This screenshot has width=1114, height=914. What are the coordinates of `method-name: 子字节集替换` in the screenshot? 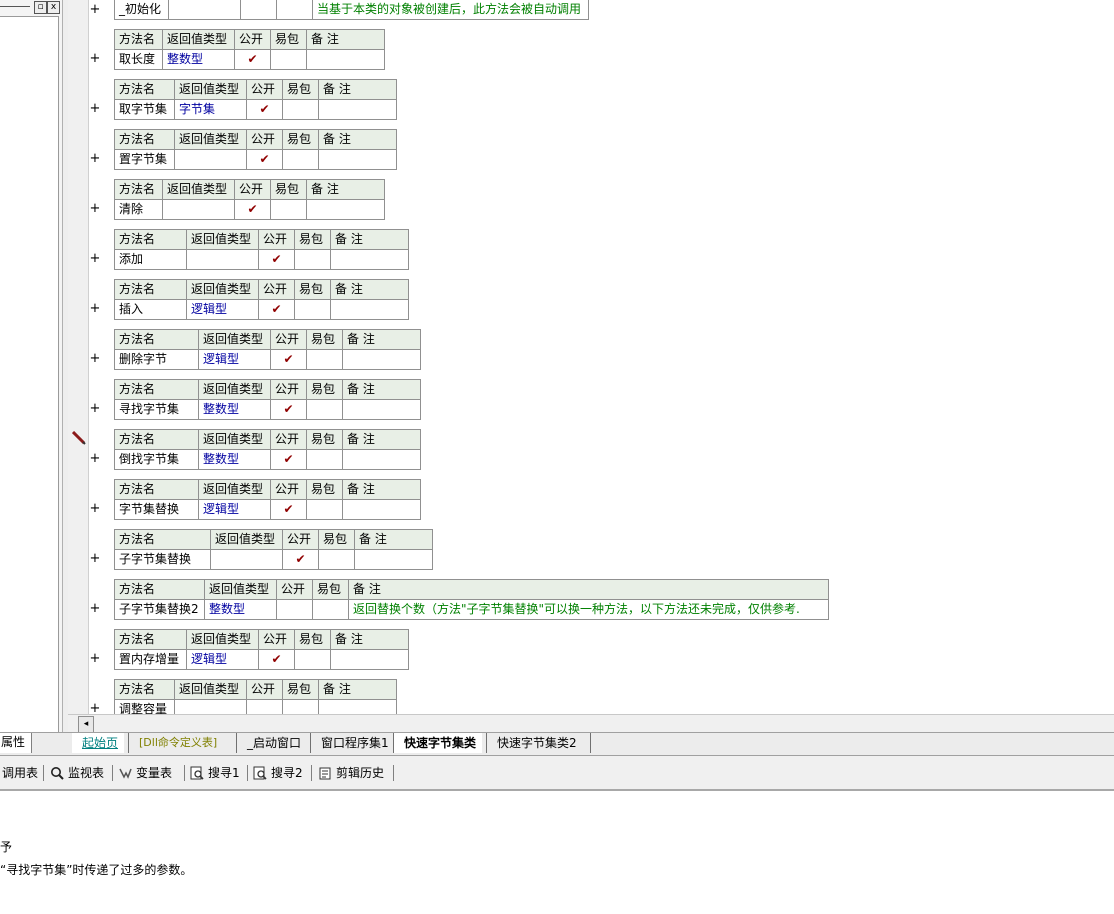 It's located at (162, 559).